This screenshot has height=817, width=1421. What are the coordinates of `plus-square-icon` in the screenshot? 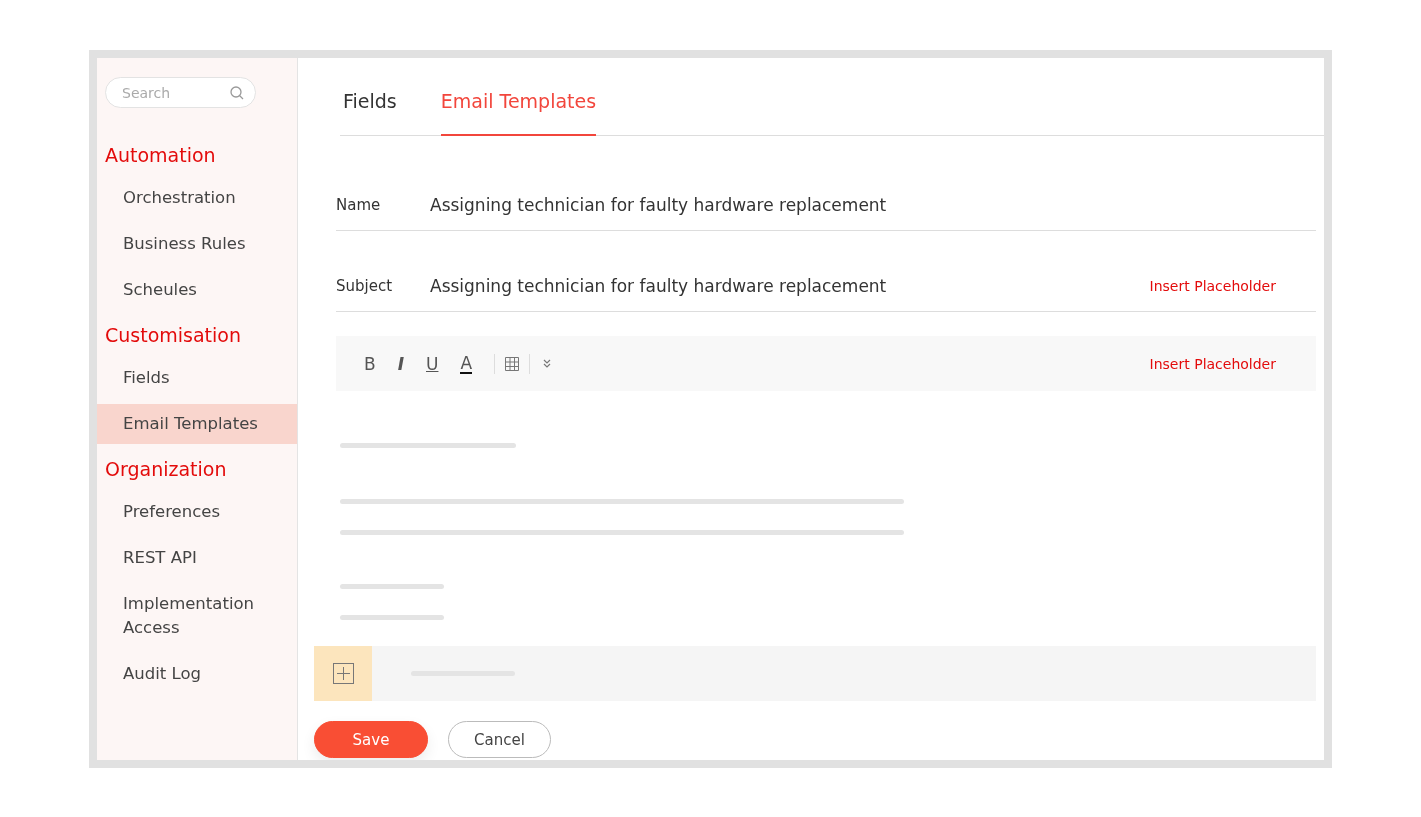 It's located at (343, 673).